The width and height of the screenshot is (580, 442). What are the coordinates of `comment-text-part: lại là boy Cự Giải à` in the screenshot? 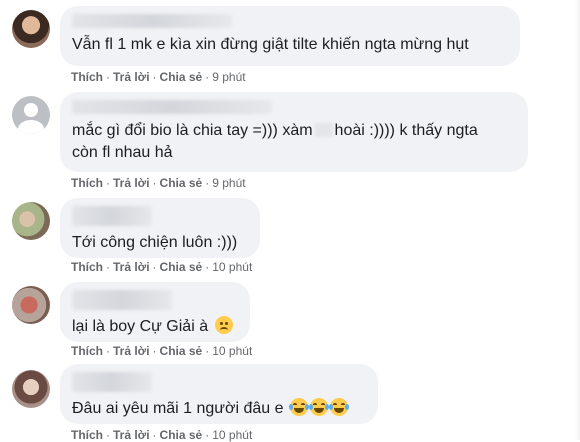 It's located at (140, 326).